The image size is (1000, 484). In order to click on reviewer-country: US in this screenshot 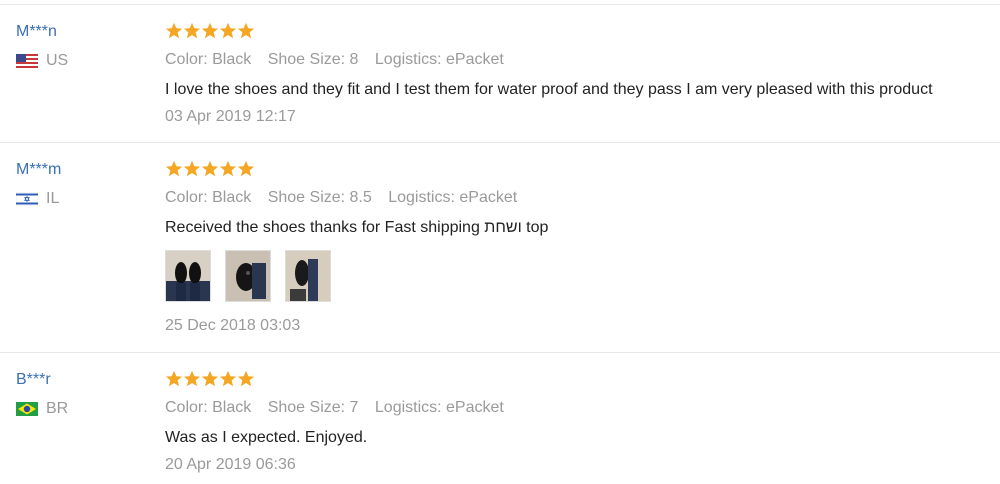, I will do `click(42, 61)`.